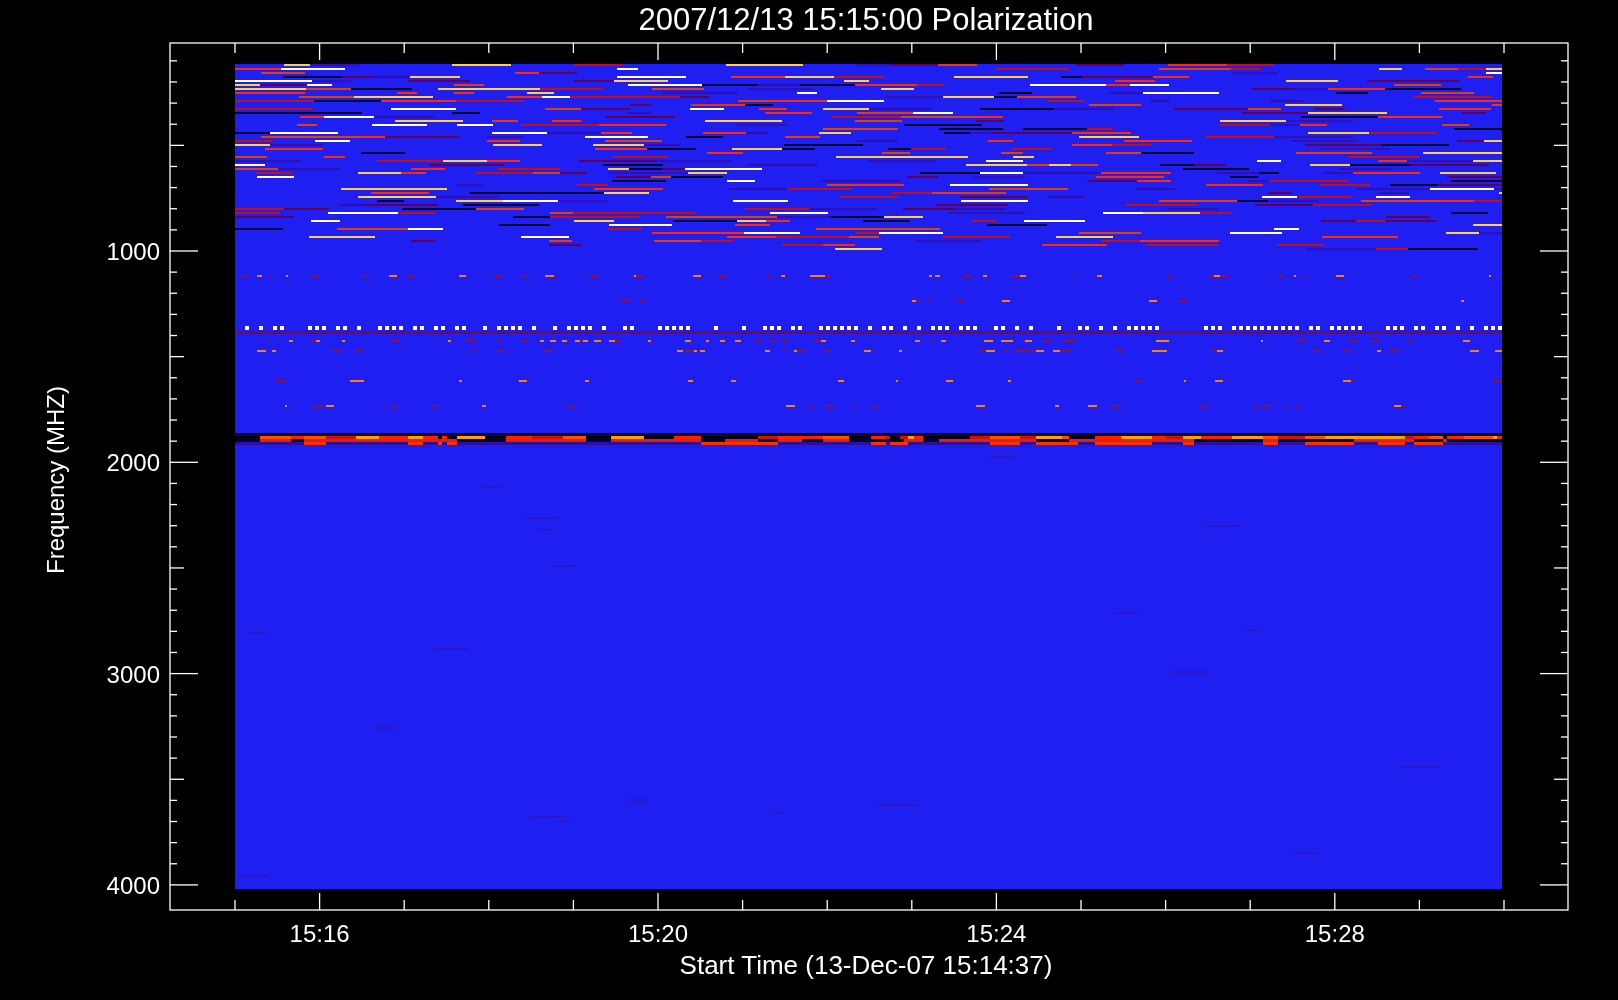  I want to click on axis-tick-label: 15:28, so click(1334, 933).